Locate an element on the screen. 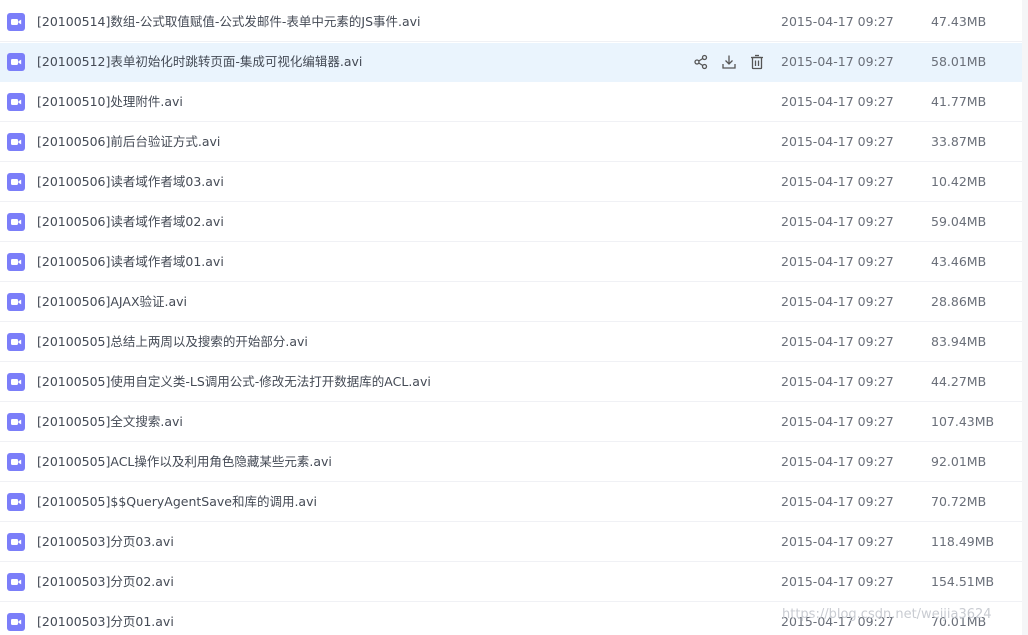  file-name: [20100505]$$QueryAgentSave和库的调用.avi is located at coordinates (177, 502).